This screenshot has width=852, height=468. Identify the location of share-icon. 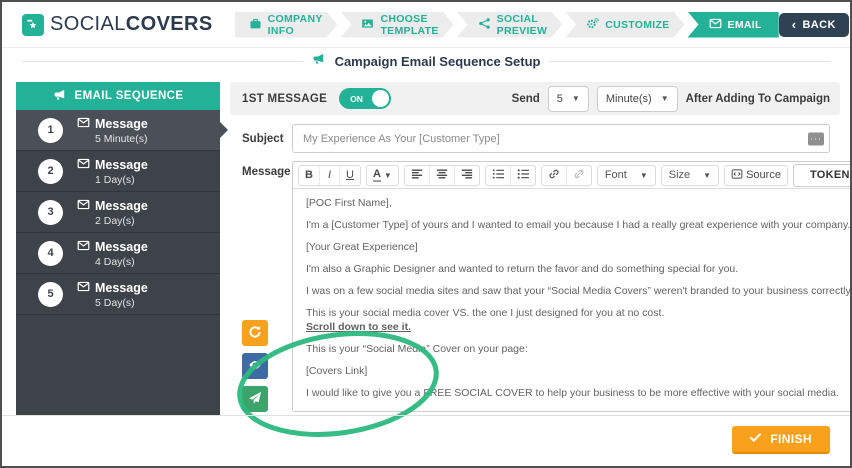
(484, 25).